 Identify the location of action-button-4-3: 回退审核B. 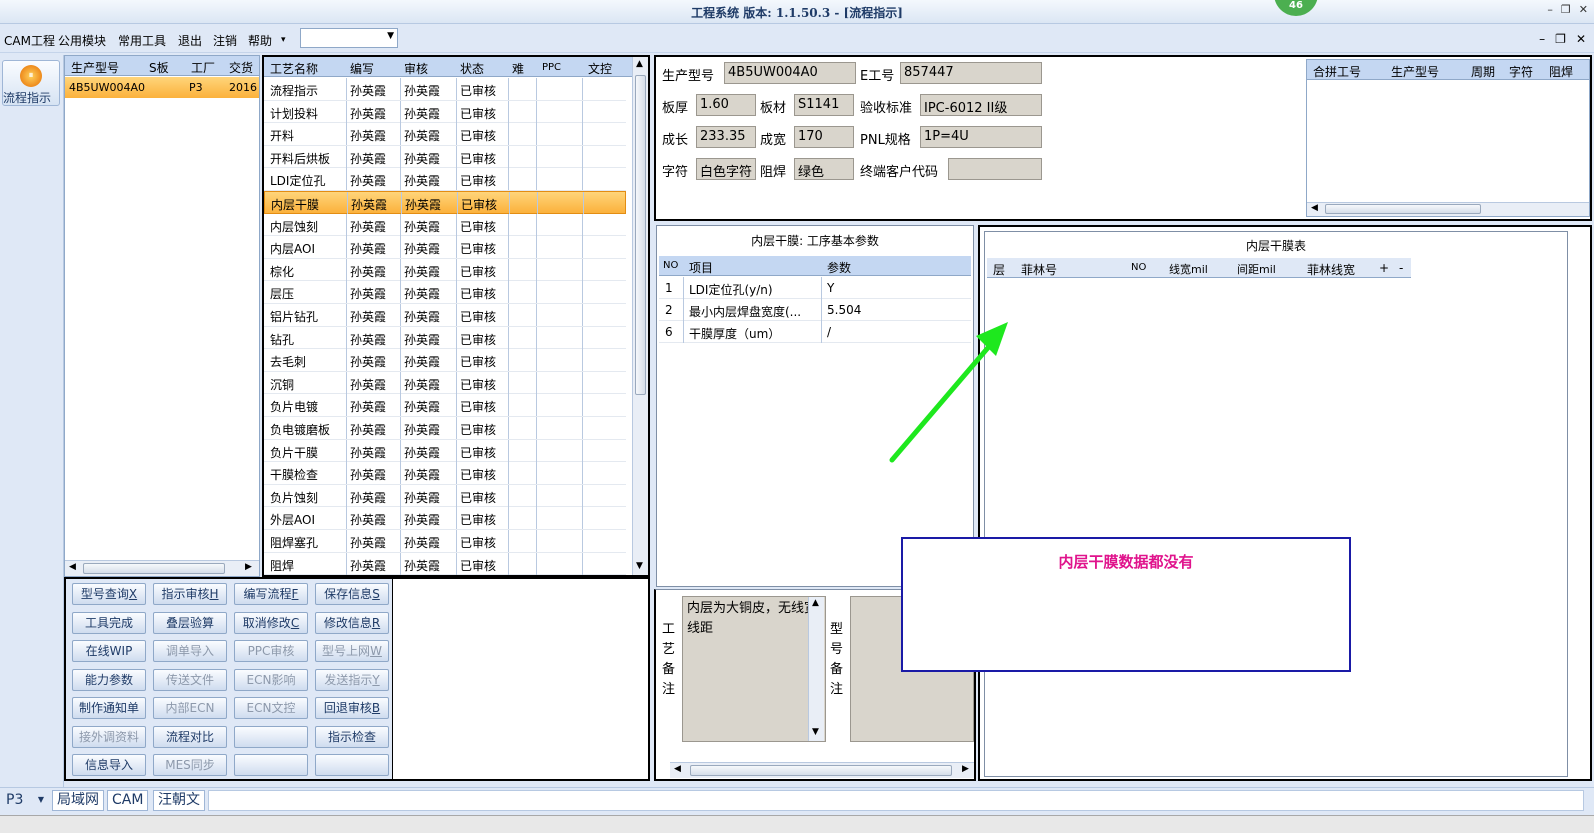
(352, 708).